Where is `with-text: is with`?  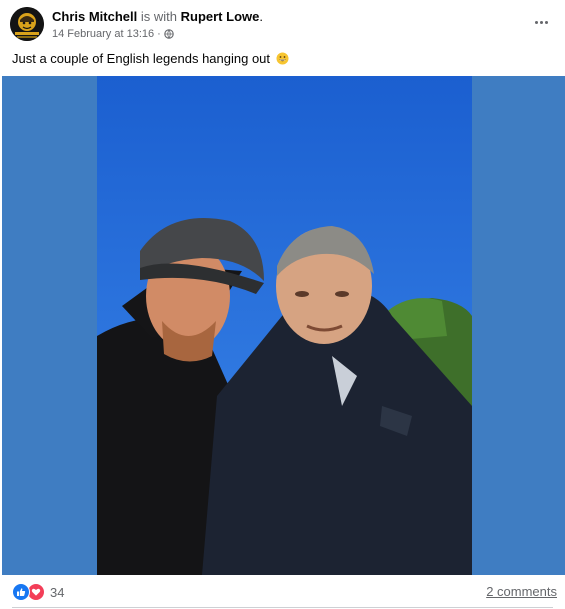
with-text: is with is located at coordinates (158, 16).